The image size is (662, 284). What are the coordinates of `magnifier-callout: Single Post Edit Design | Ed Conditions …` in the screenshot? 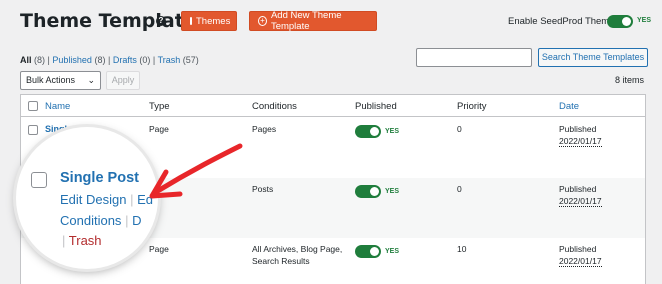 It's located at (87, 198).